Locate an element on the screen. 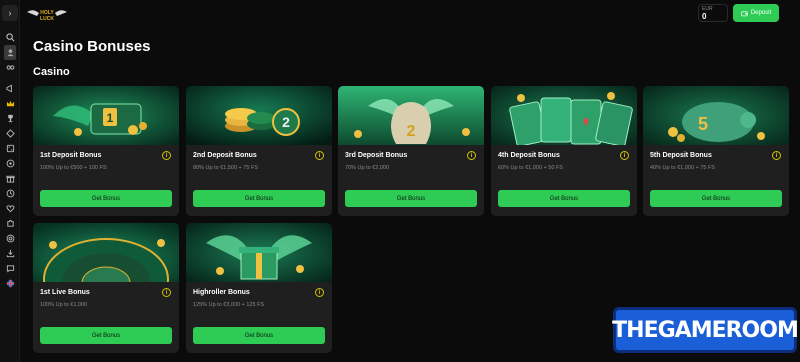 This screenshot has width=800, height=362. svg-text: 1 is located at coordinates (110, 118).